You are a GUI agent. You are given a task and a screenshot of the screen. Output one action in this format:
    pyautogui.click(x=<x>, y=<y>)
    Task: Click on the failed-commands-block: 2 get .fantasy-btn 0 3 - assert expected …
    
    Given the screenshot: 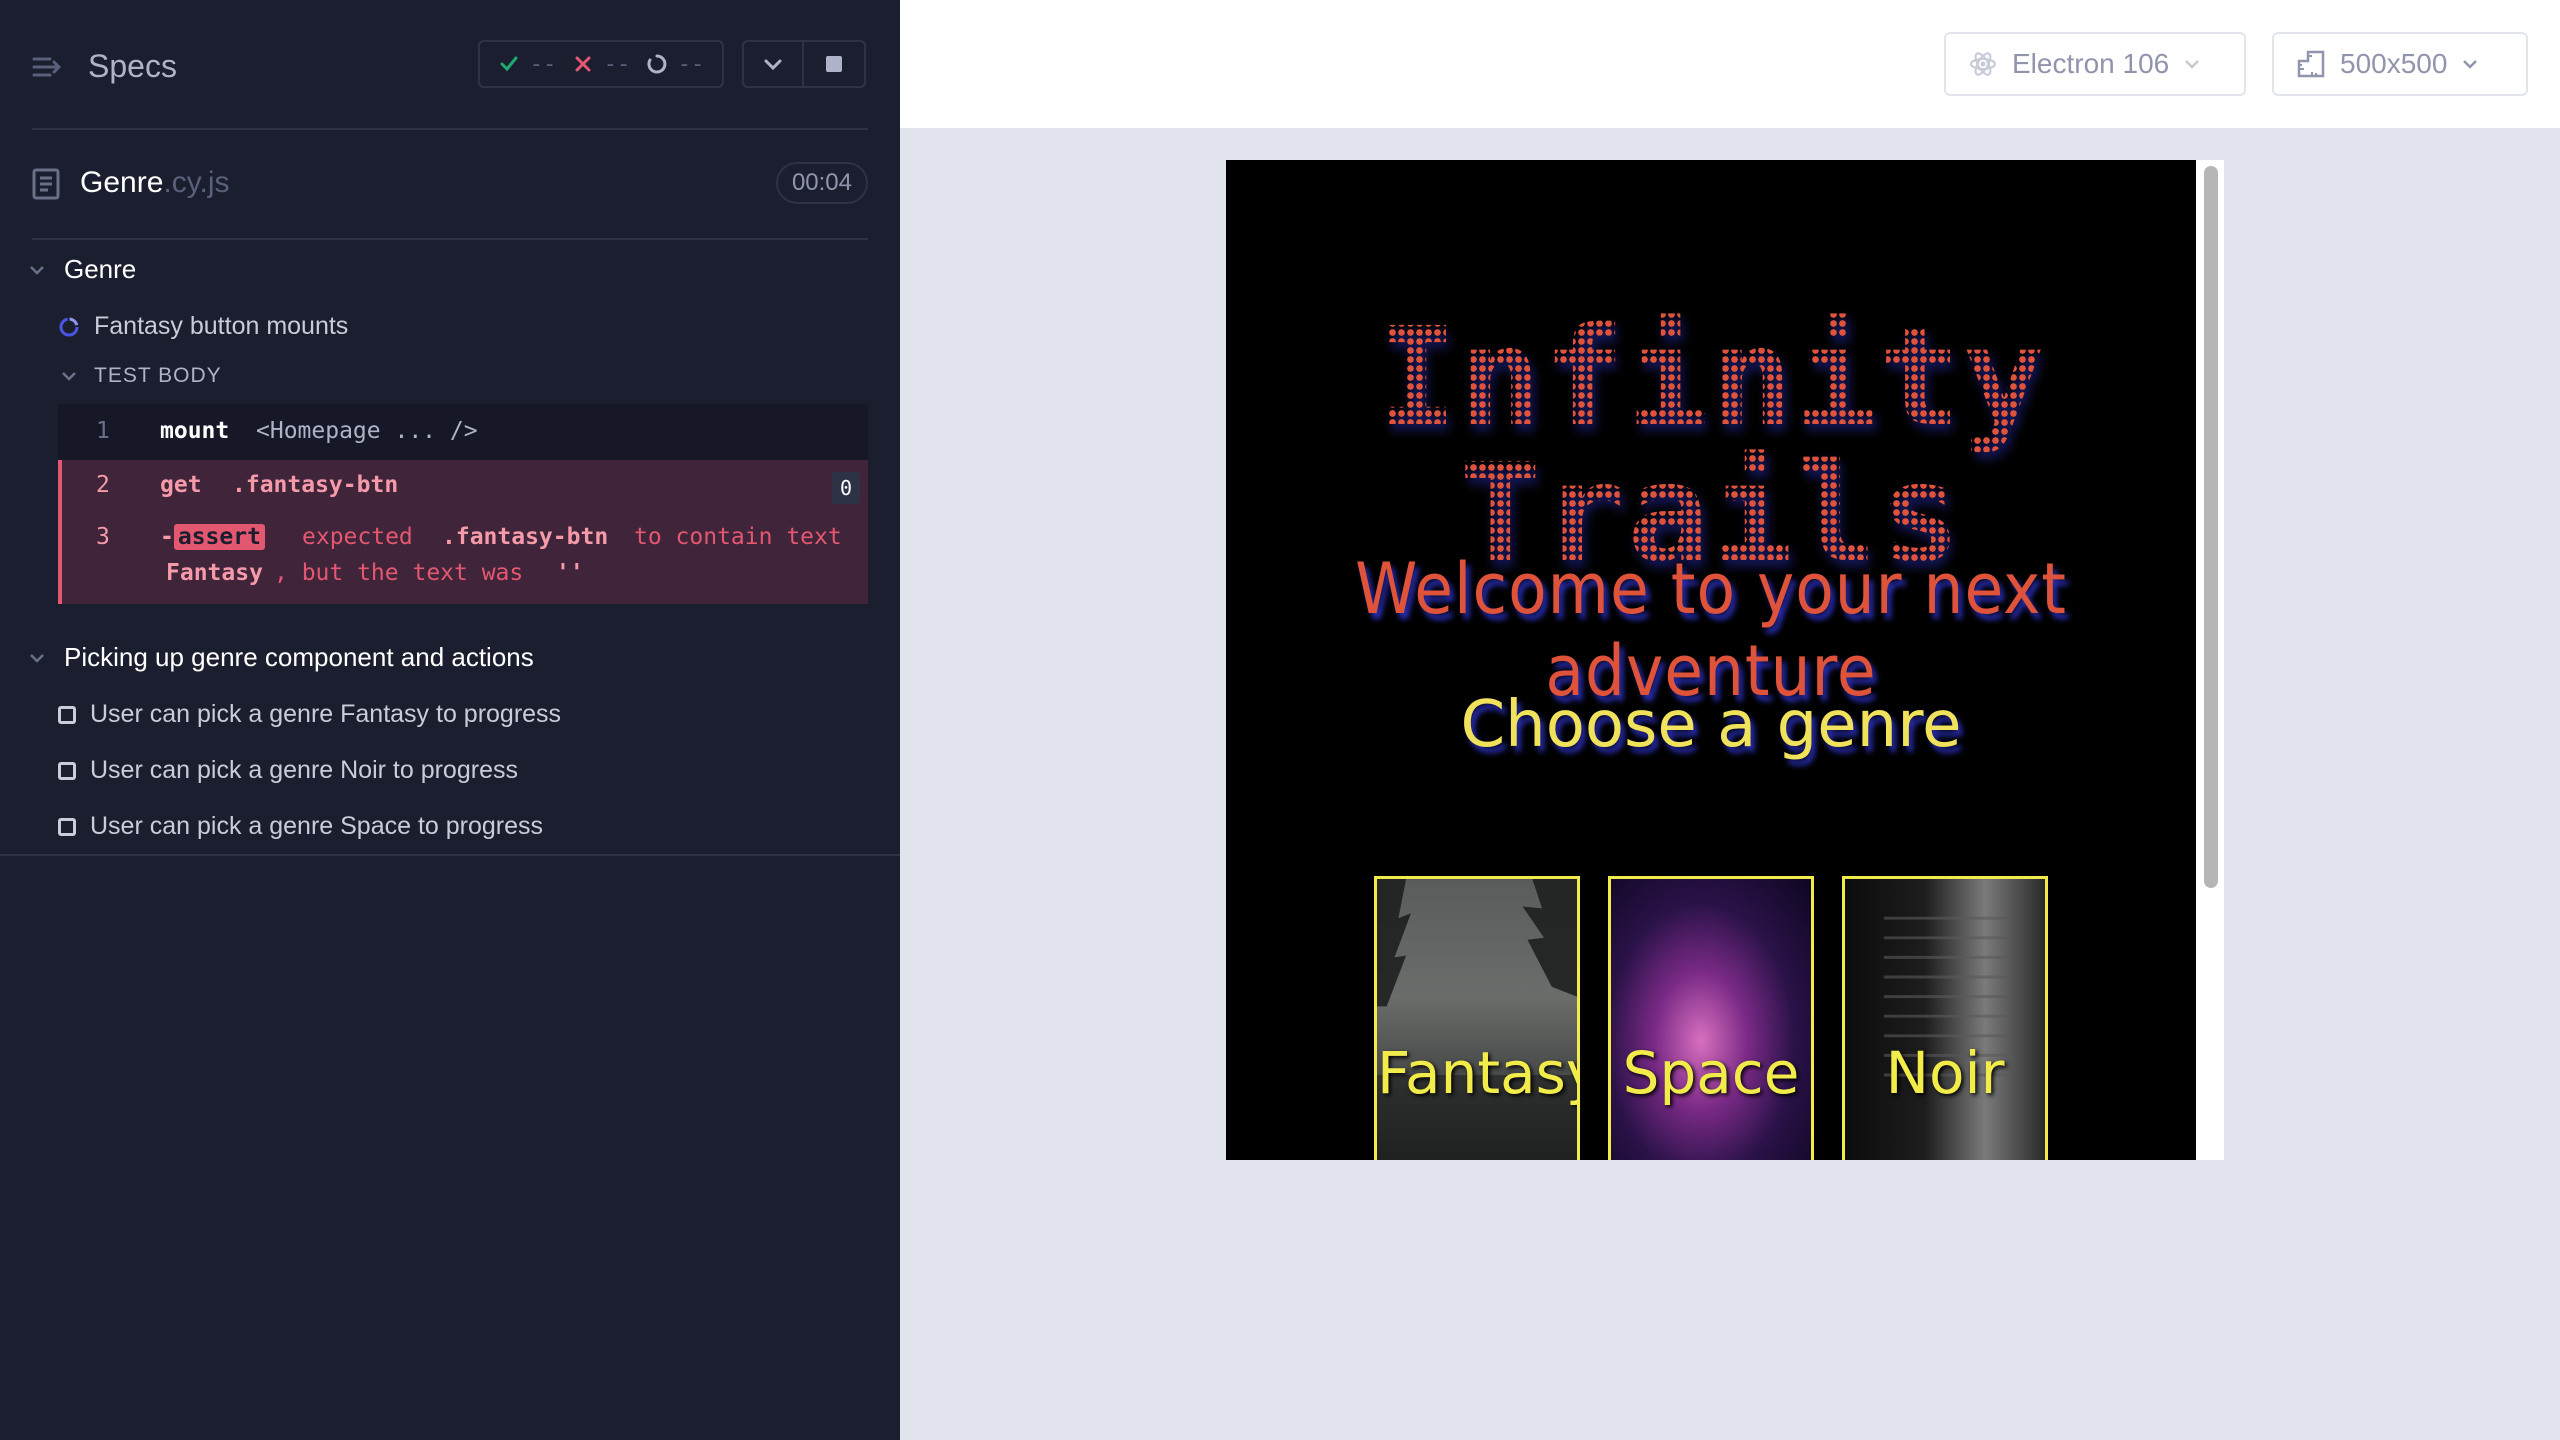 What is the action you would take?
    pyautogui.click(x=463, y=532)
    